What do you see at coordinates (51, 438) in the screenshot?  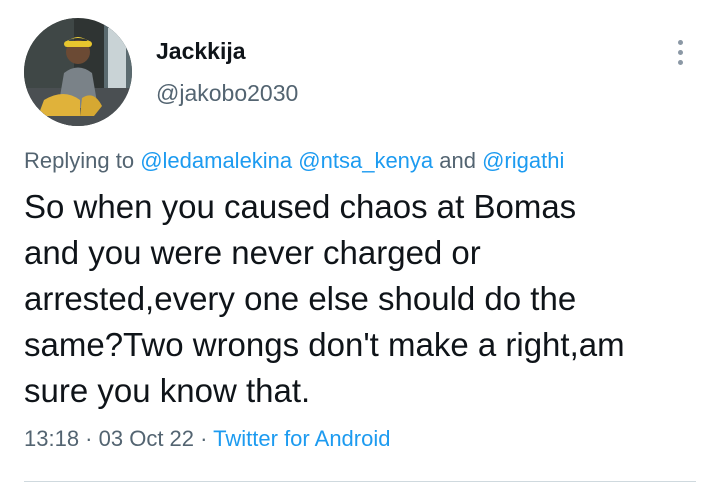 I see `tweet-time: 13:18` at bounding box center [51, 438].